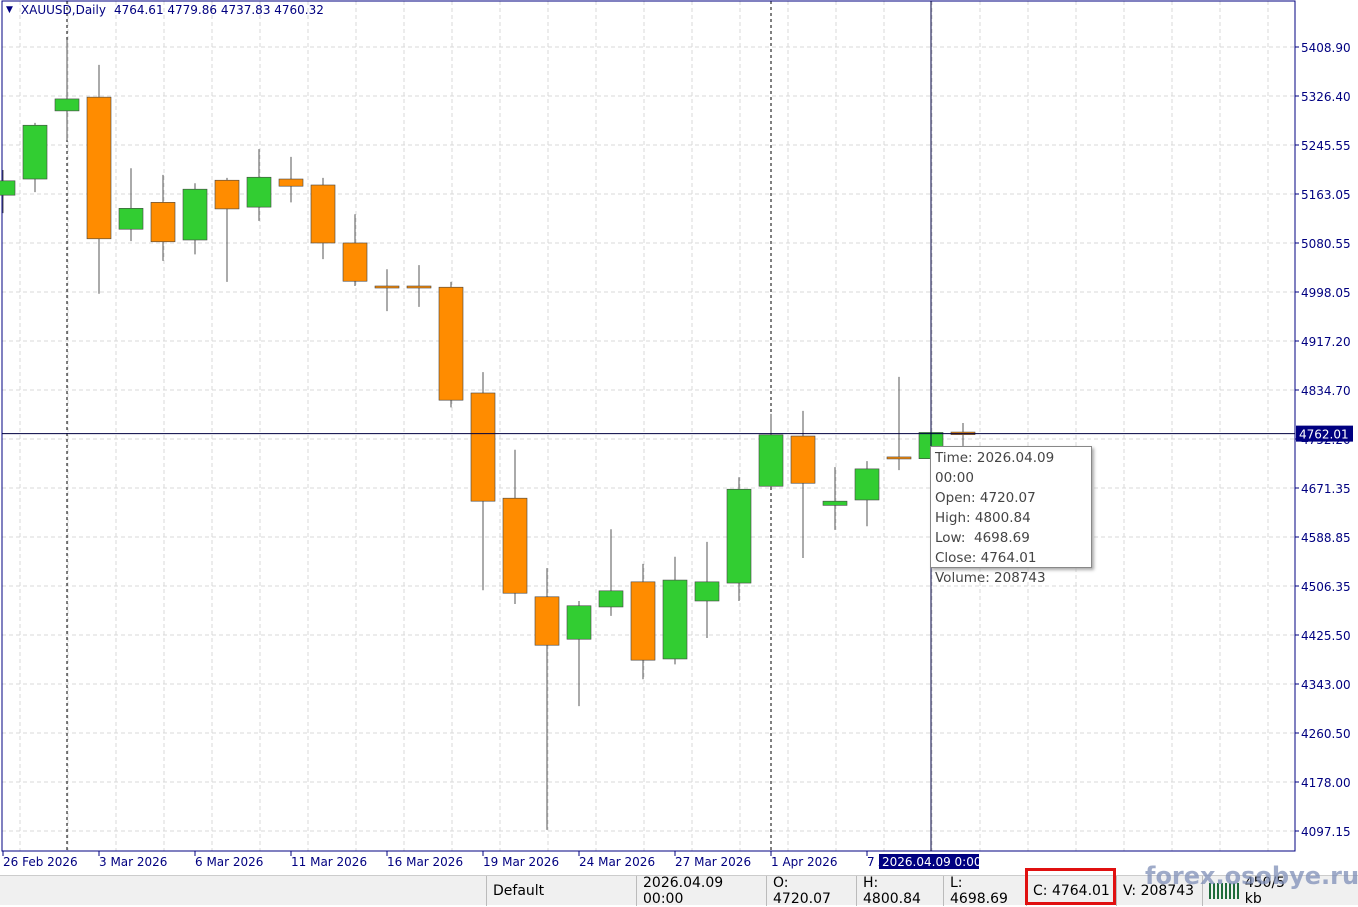 This screenshot has width=1358, height=907. Describe the element at coordinates (1324, 435) in the screenshot. I see `crosshair-price-label: 4762.01` at that location.